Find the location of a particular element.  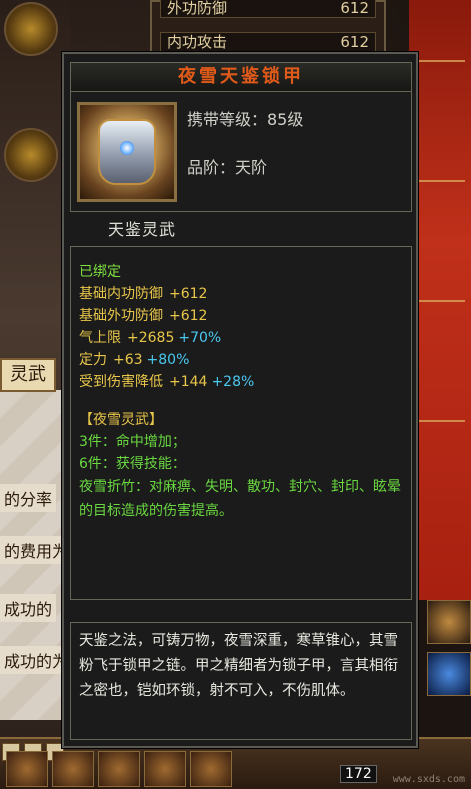

watermark: www.sxds.com is located at coordinates (428, 779).